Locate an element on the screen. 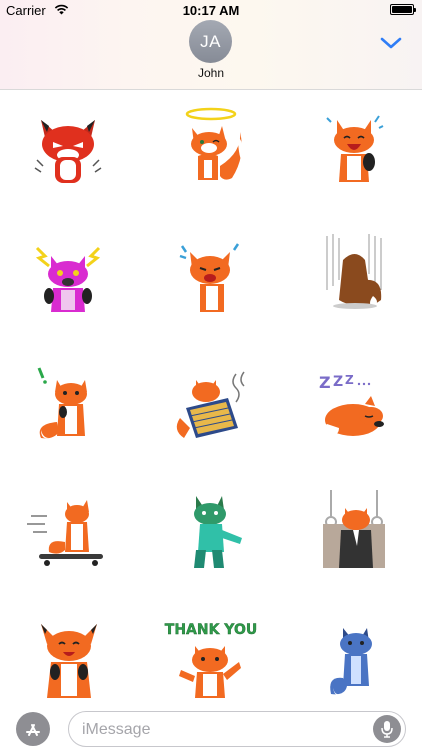  avatar: JA is located at coordinates (210, 41).